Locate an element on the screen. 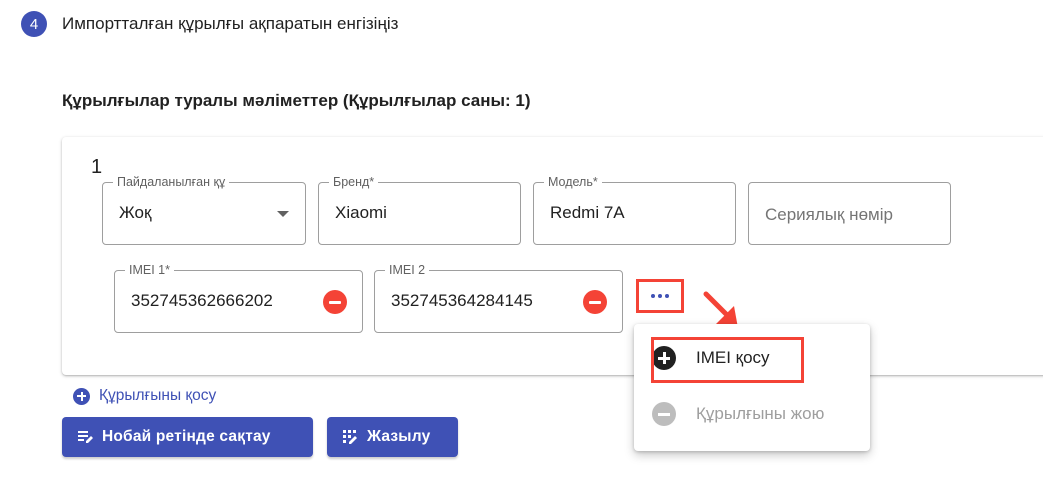 Image resolution: width=1043 pixels, height=482 pixels. submit-label: Жазылу is located at coordinates (399, 436).